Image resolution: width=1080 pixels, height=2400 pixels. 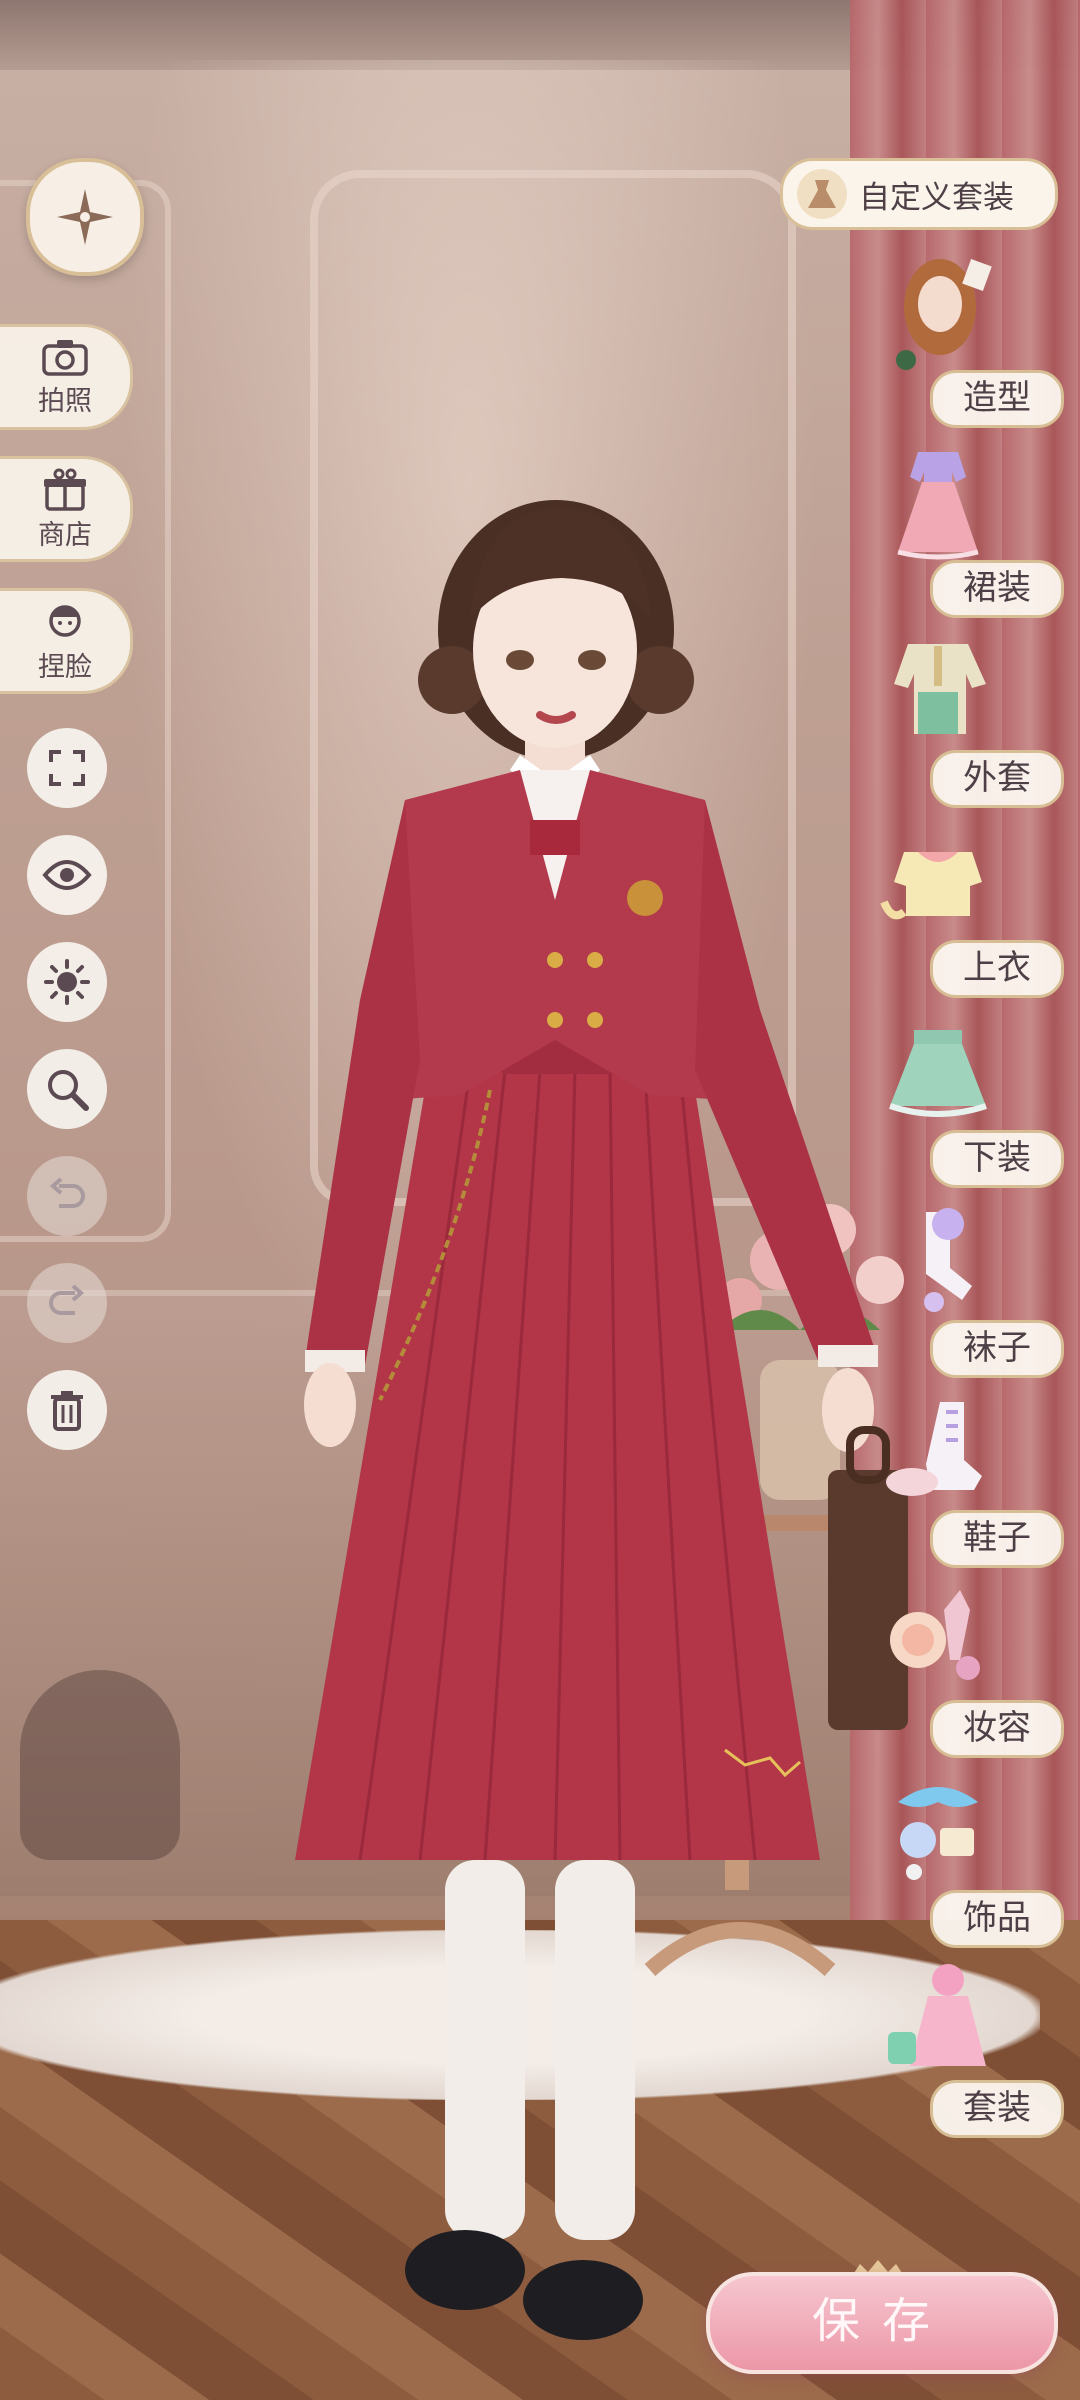 I want to click on zoom-button, so click(x=67, y=1089).